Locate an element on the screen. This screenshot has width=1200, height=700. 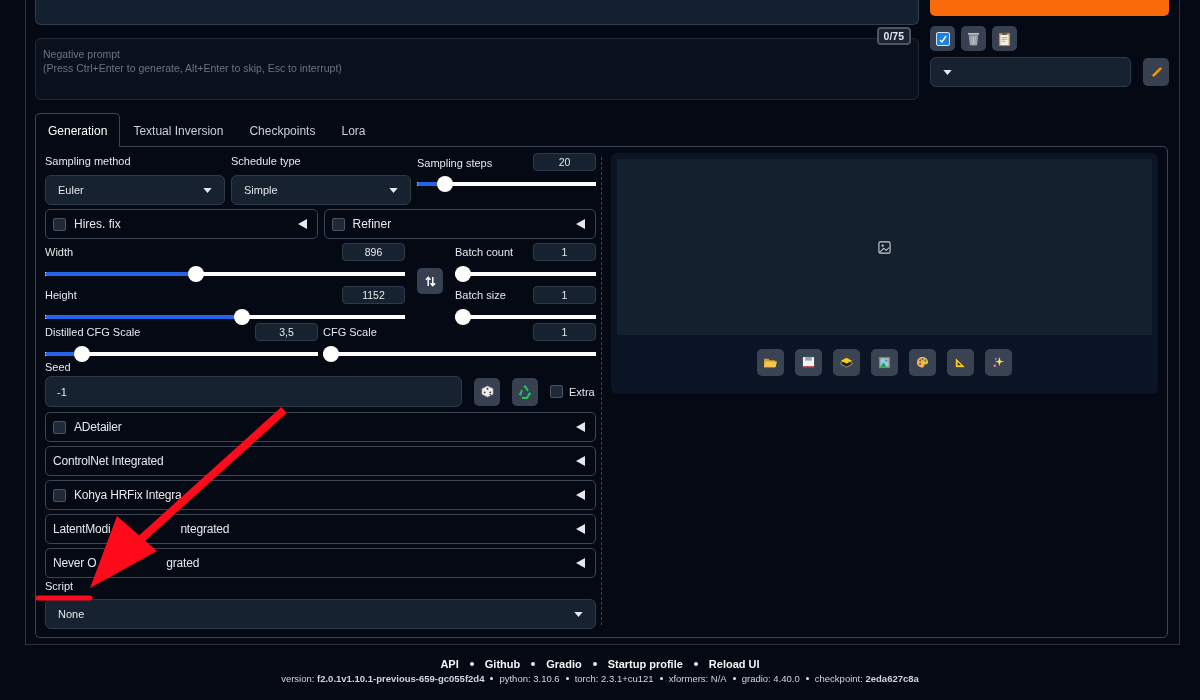
version-info: gradio: 4.40.0 is located at coordinates (770, 678).